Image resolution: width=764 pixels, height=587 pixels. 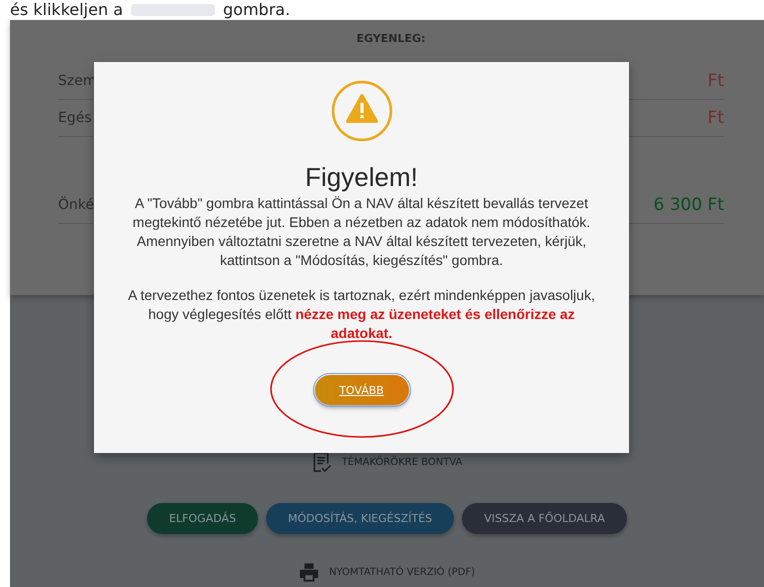 What do you see at coordinates (402, 462) in the screenshot?
I see `topics-link: TÉMAKÖRÖKRE BONTVA` at bounding box center [402, 462].